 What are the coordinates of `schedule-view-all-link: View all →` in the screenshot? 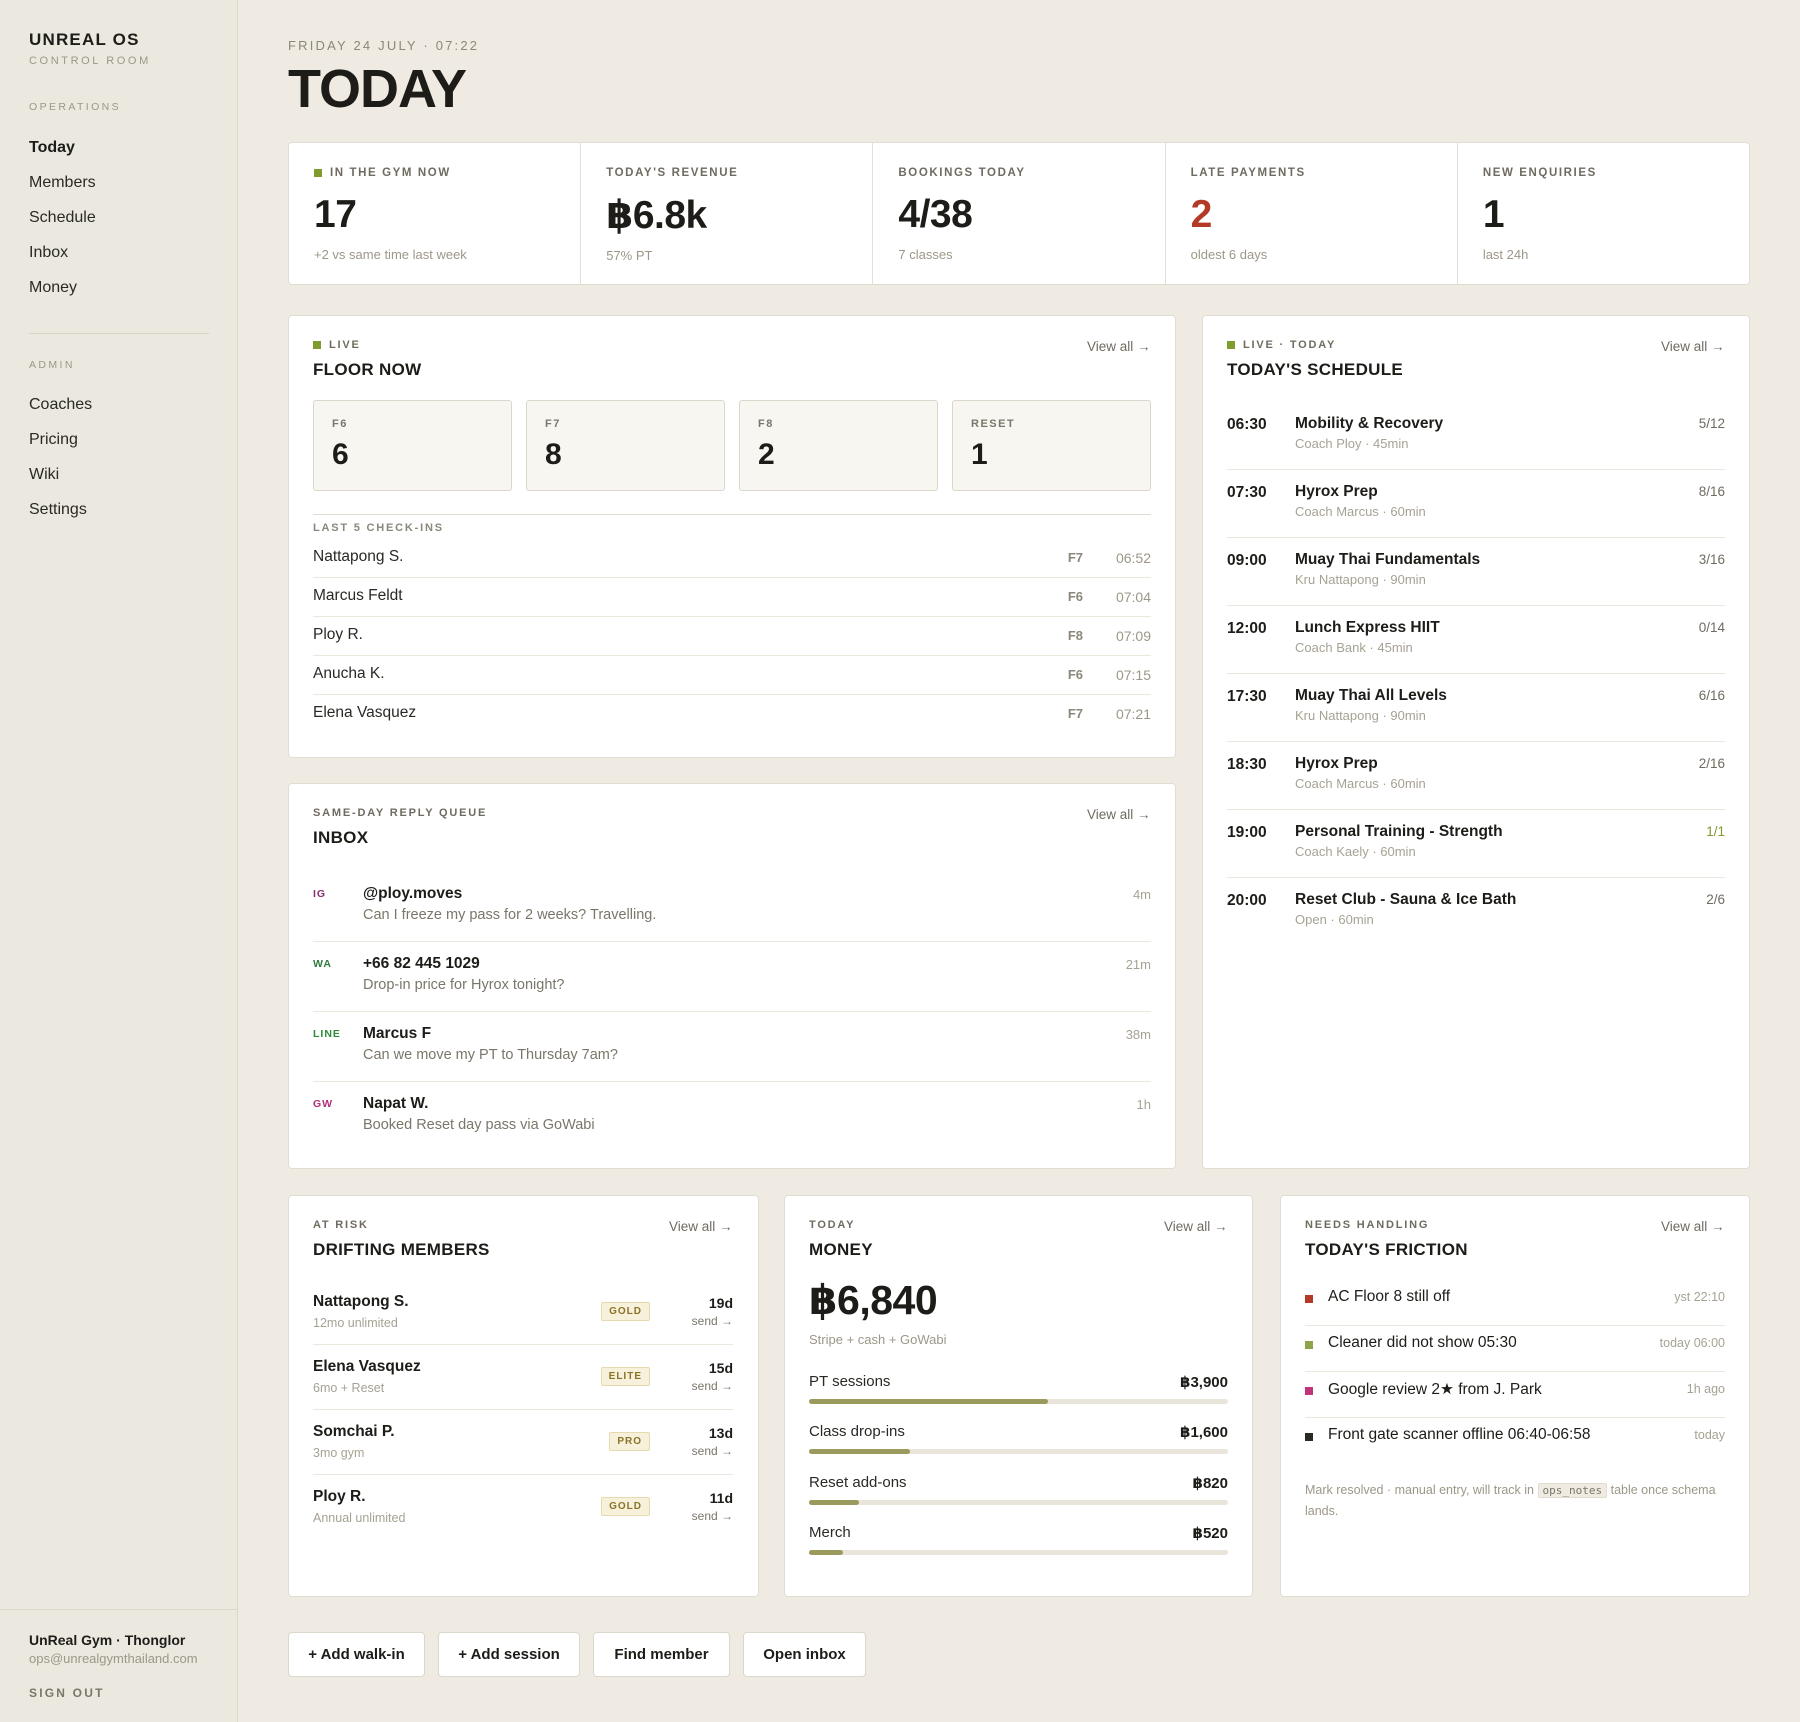 It's located at (1693, 346).